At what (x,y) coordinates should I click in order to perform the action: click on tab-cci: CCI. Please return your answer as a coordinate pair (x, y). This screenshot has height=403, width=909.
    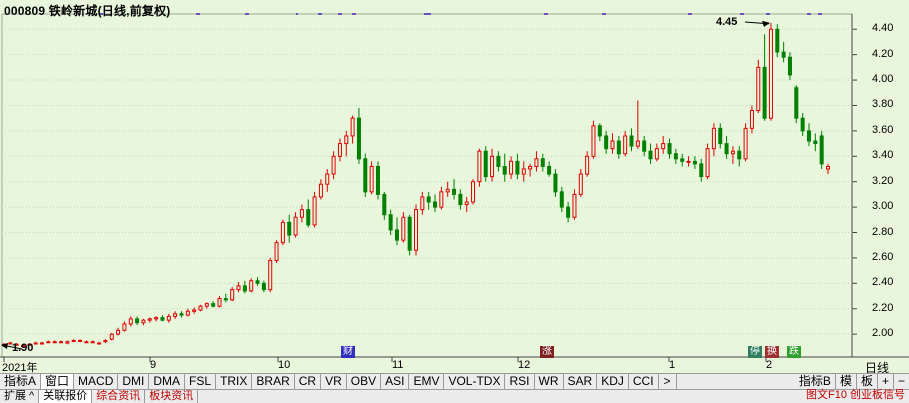
    Looking at the image, I should click on (644, 381).